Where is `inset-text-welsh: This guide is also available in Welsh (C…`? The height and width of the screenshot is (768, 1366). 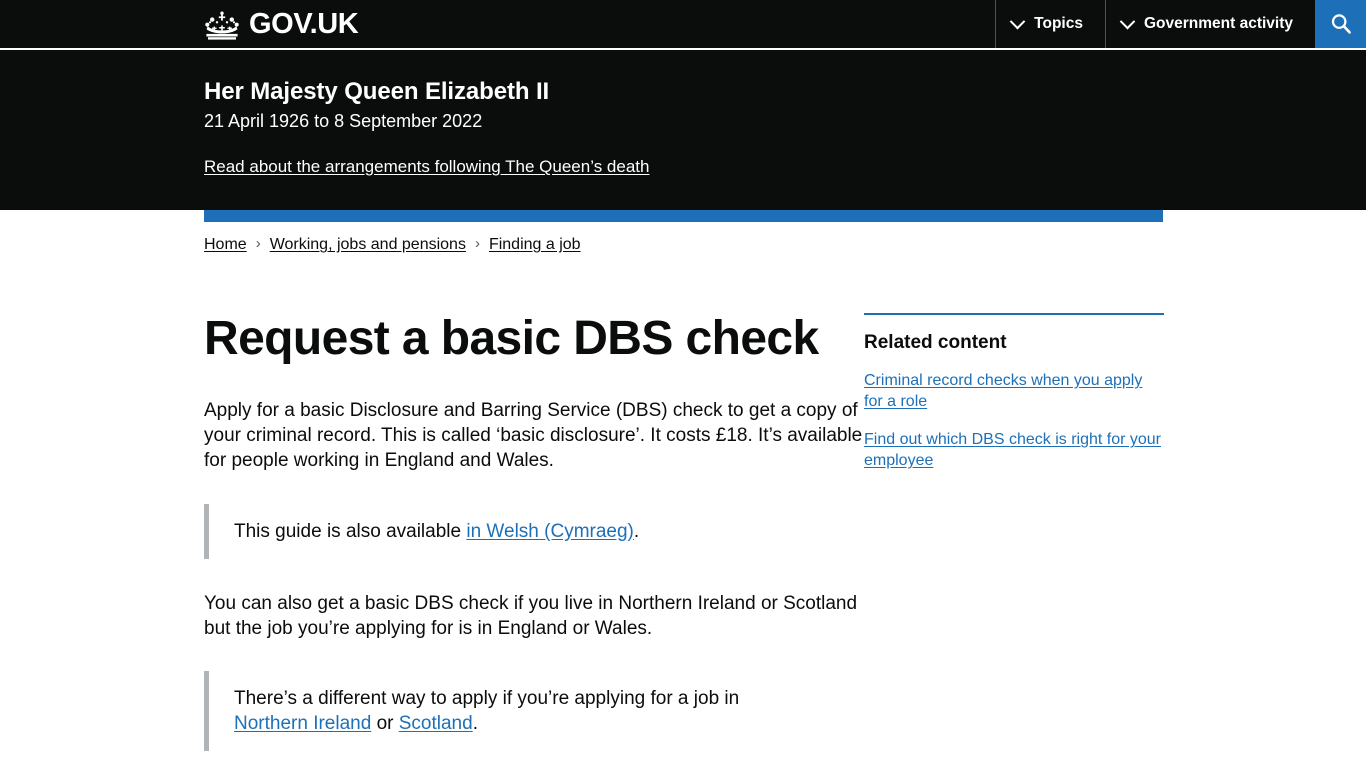 inset-text-welsh: This guide is also available in Welsh (C… is located at coordinates (504, 531).